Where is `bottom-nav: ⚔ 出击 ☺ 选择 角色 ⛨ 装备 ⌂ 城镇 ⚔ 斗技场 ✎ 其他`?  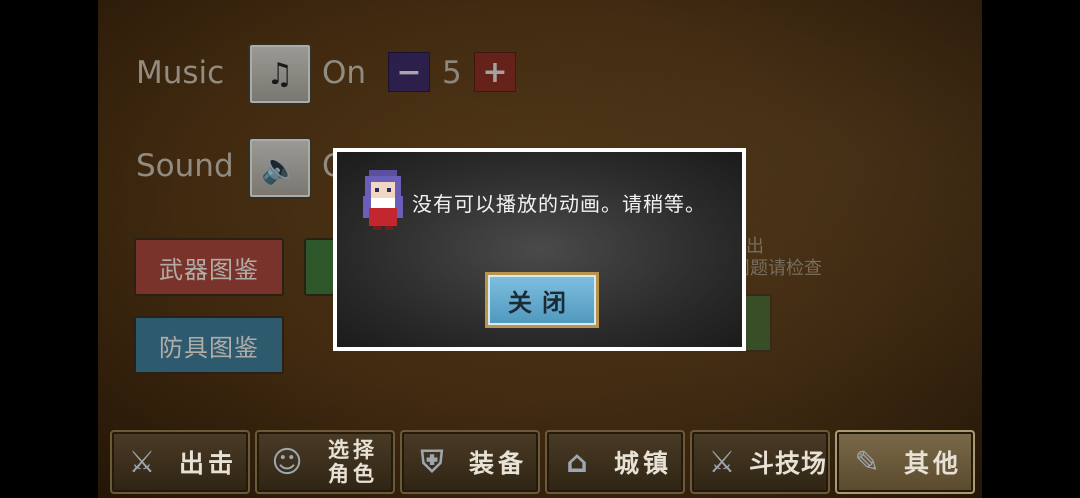
bottom-nav: ⚔ 出击 ☺ 选择 角色 ⛨ 装备 ⌂ 城镇 ⚔ 斗技场 ✎ 其他 is located at coordinates (540, 461).